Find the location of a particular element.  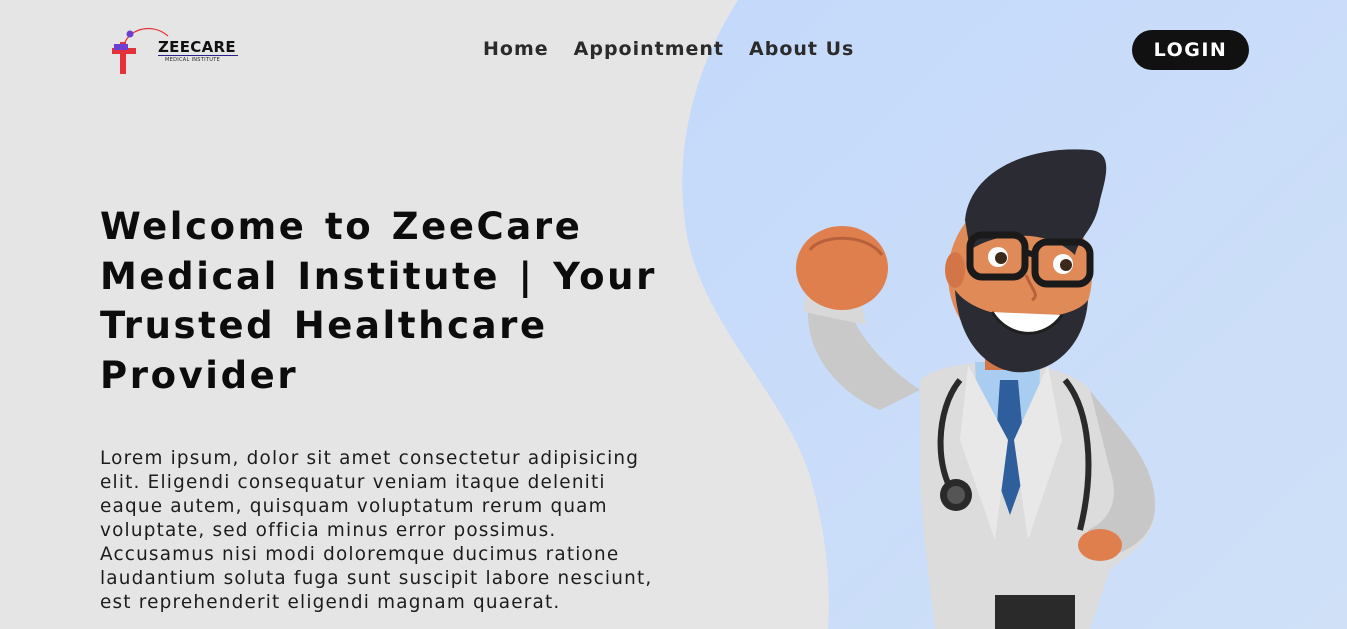

zeecare-logo: ZEECARE MEDICAL INSTITUTE is located at coordinates (176, 51).